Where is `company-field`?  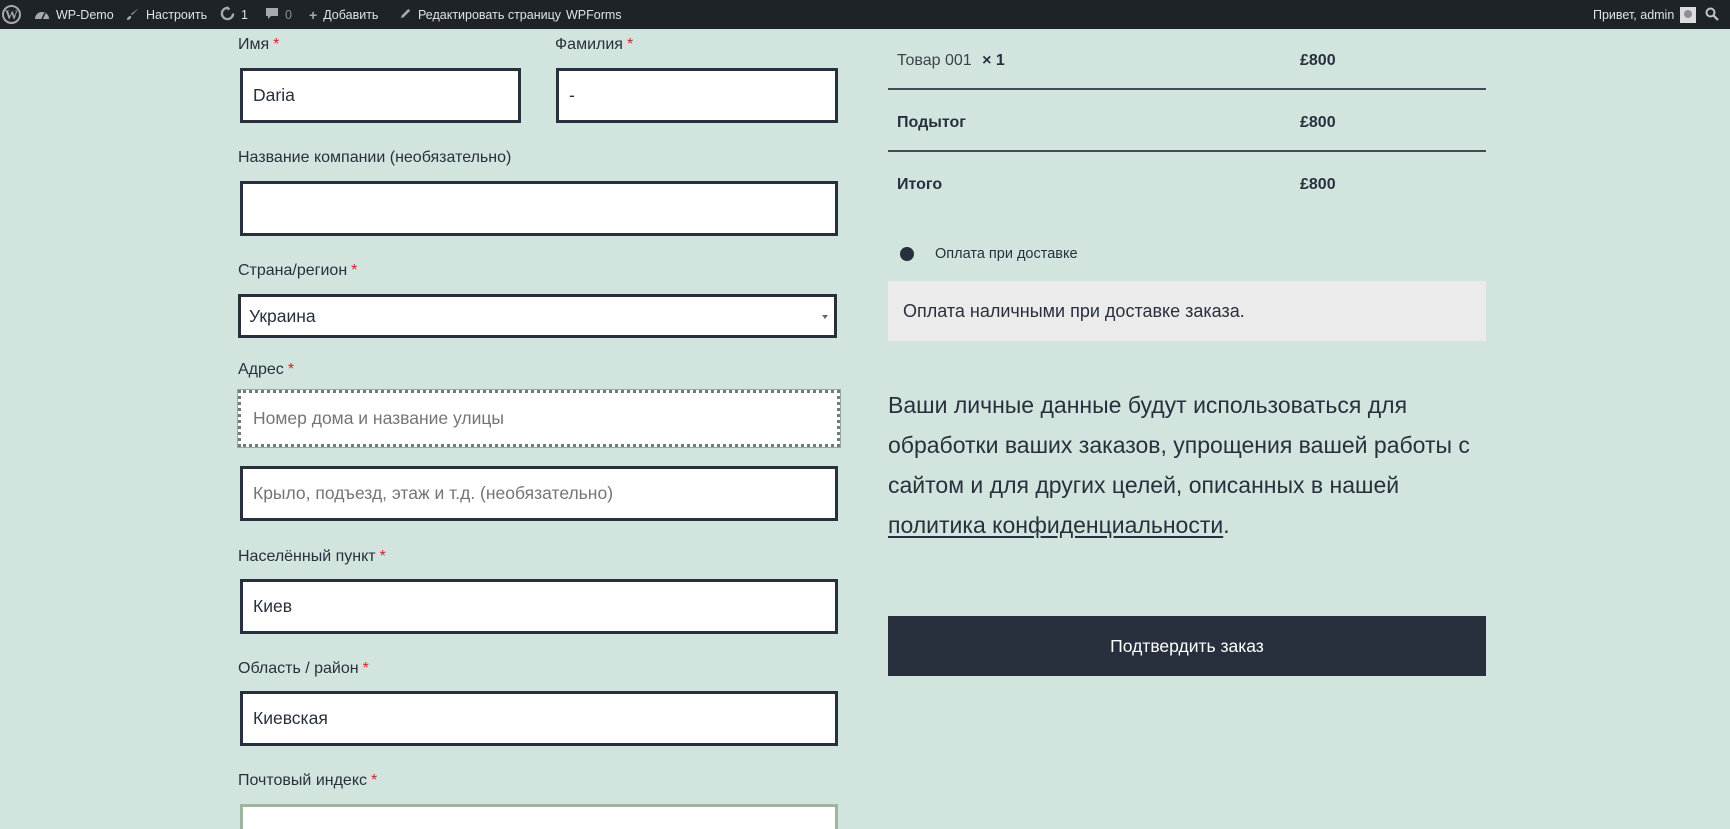
company-field is located at coordinates (539, 208).